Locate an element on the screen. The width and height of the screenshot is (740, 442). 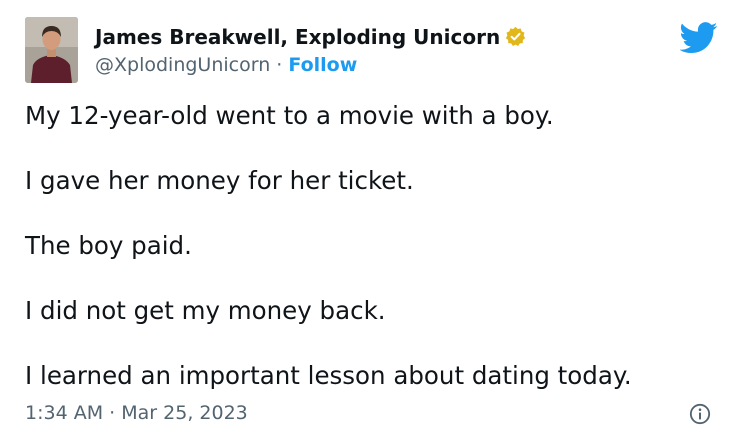
author-display-name: James Breakwell, Exploding Unicorn is located at coordinates (310, 37).